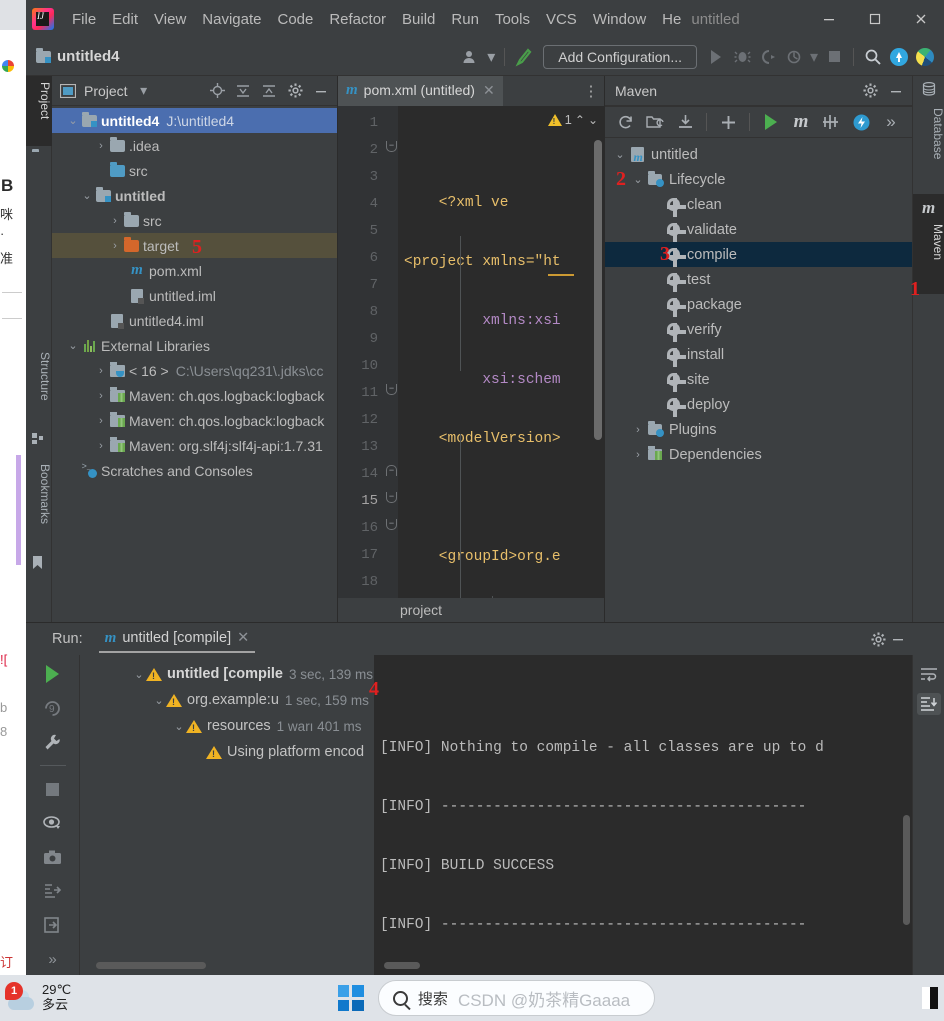 This screenshot has height=1021, width=944. I want to click on tree-item-idea: › .idea, so click(194, 145).